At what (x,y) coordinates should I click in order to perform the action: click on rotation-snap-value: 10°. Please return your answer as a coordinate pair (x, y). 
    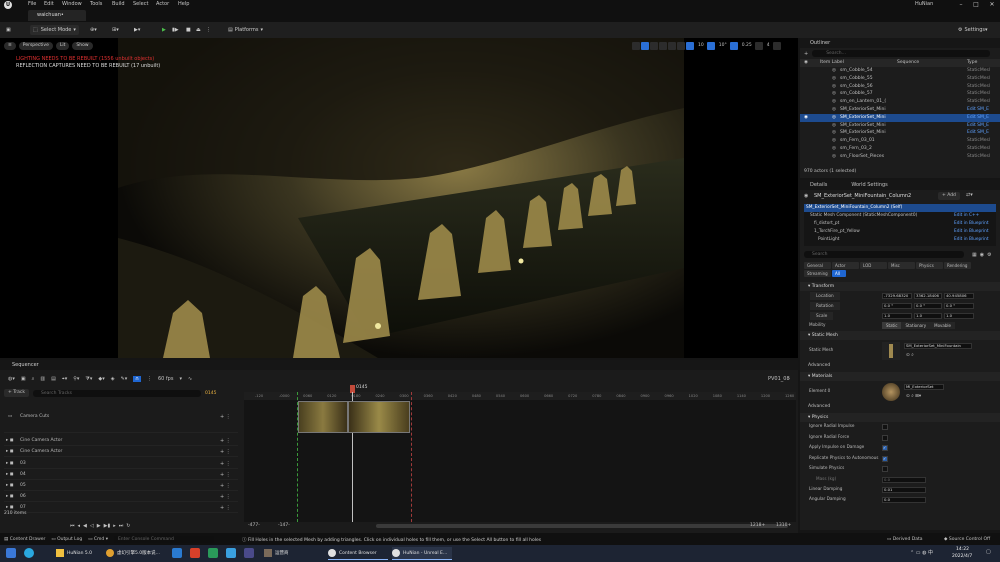
    Looking at the image, I should click on (723, 45).